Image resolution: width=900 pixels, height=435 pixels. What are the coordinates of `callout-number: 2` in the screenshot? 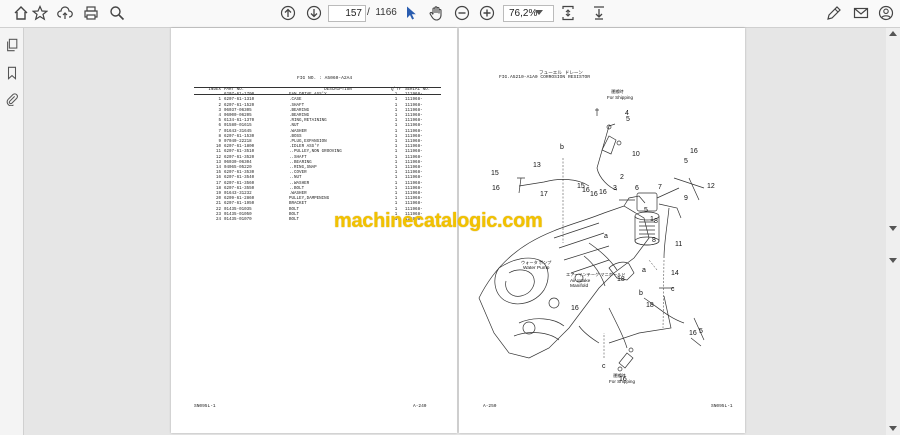 It's located at (622, 177).